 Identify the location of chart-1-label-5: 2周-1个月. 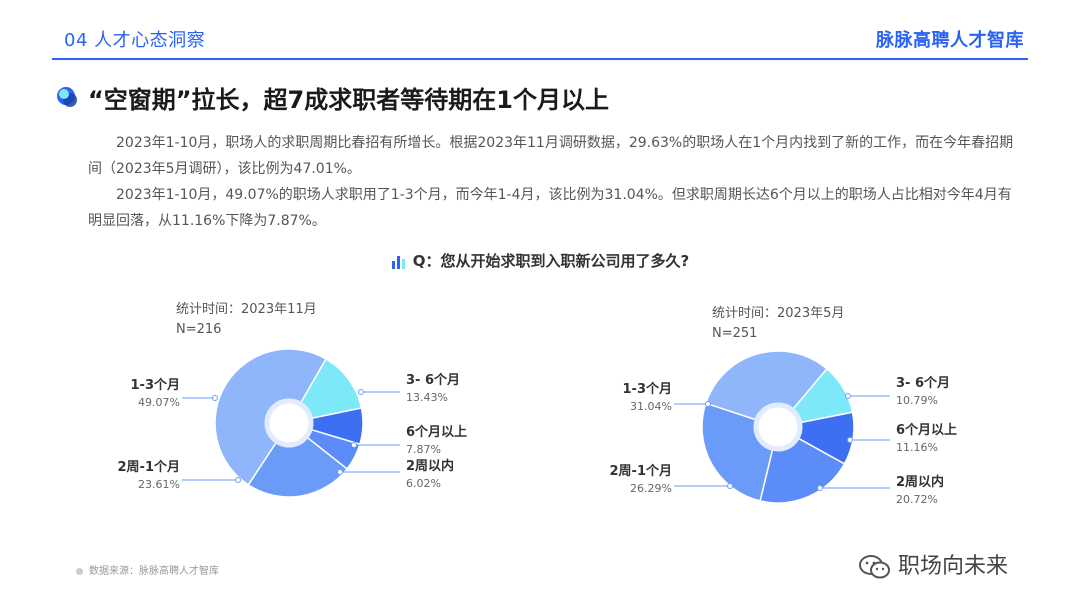
(149, 467).